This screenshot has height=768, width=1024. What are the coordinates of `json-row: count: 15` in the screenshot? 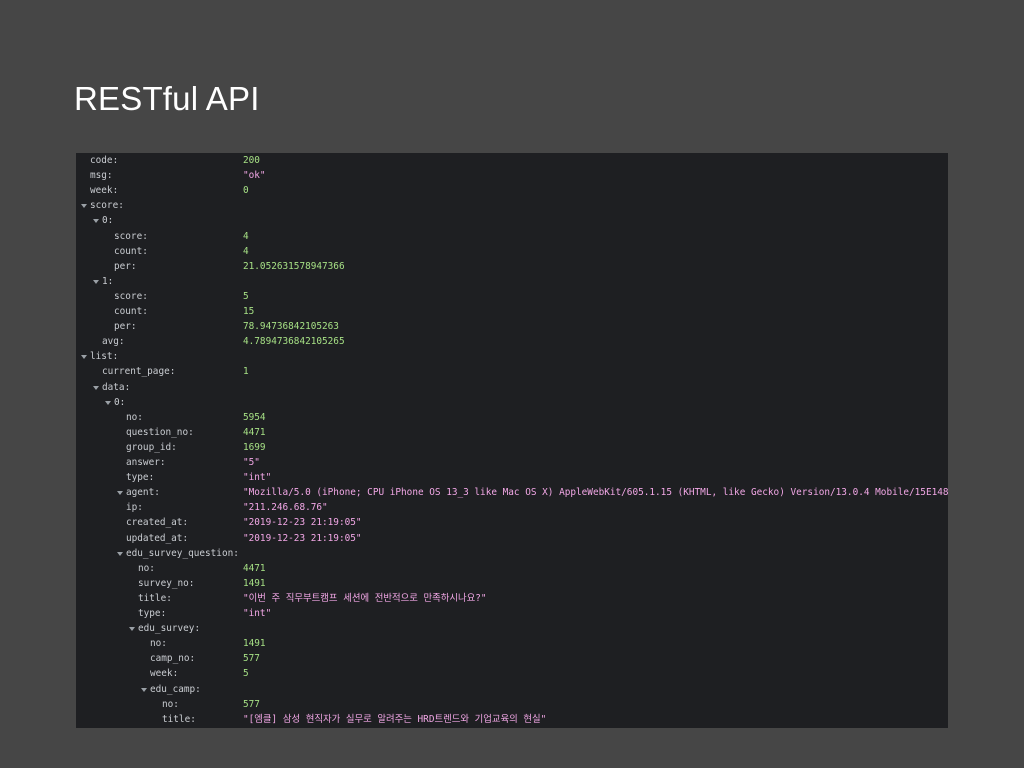 It's located at (512, 311).